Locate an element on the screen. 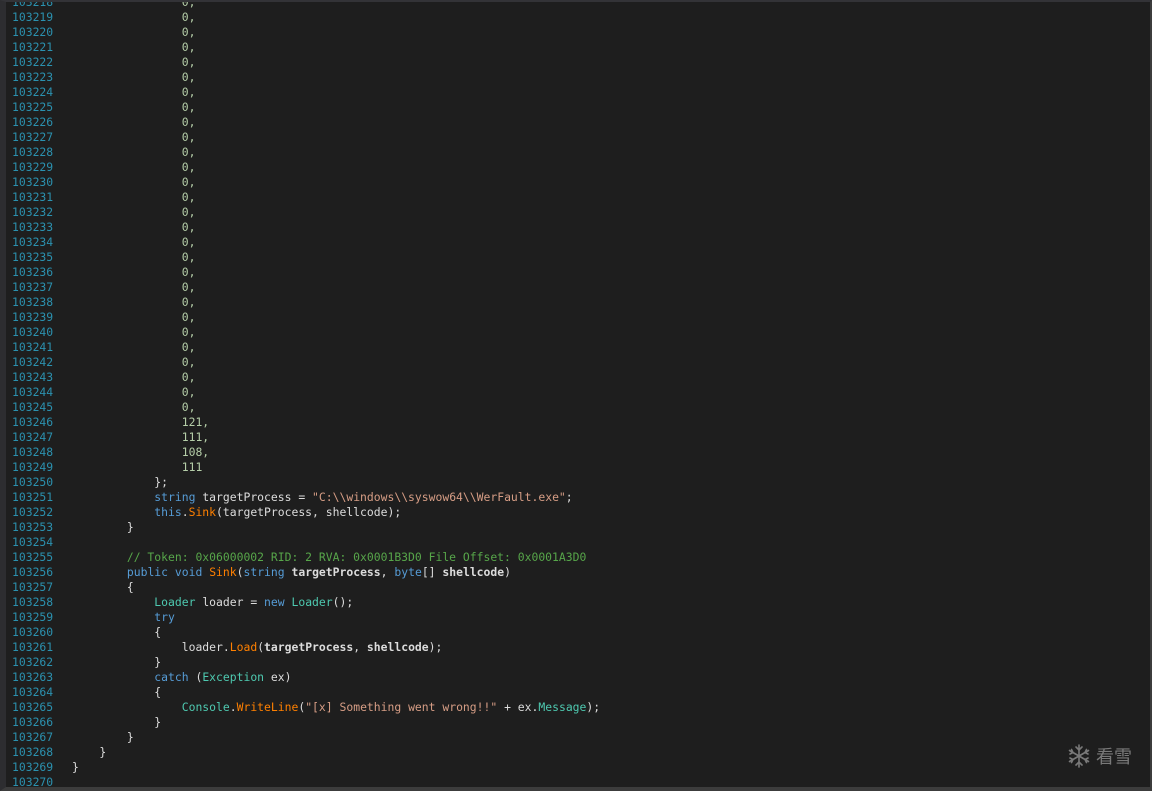  code-line: 103240 0, is located at coordinates (581, 332).